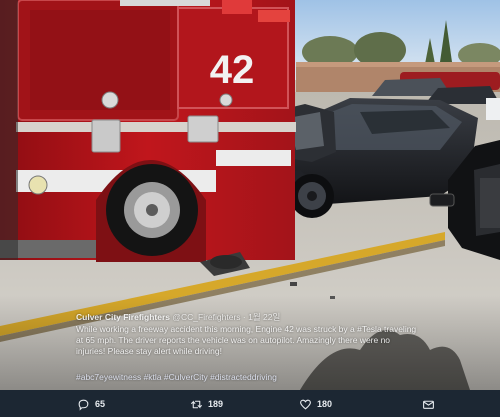  Describe the element at coordinates (206, 404) in the screenshot. I see `retweet-button: 189` at that location.